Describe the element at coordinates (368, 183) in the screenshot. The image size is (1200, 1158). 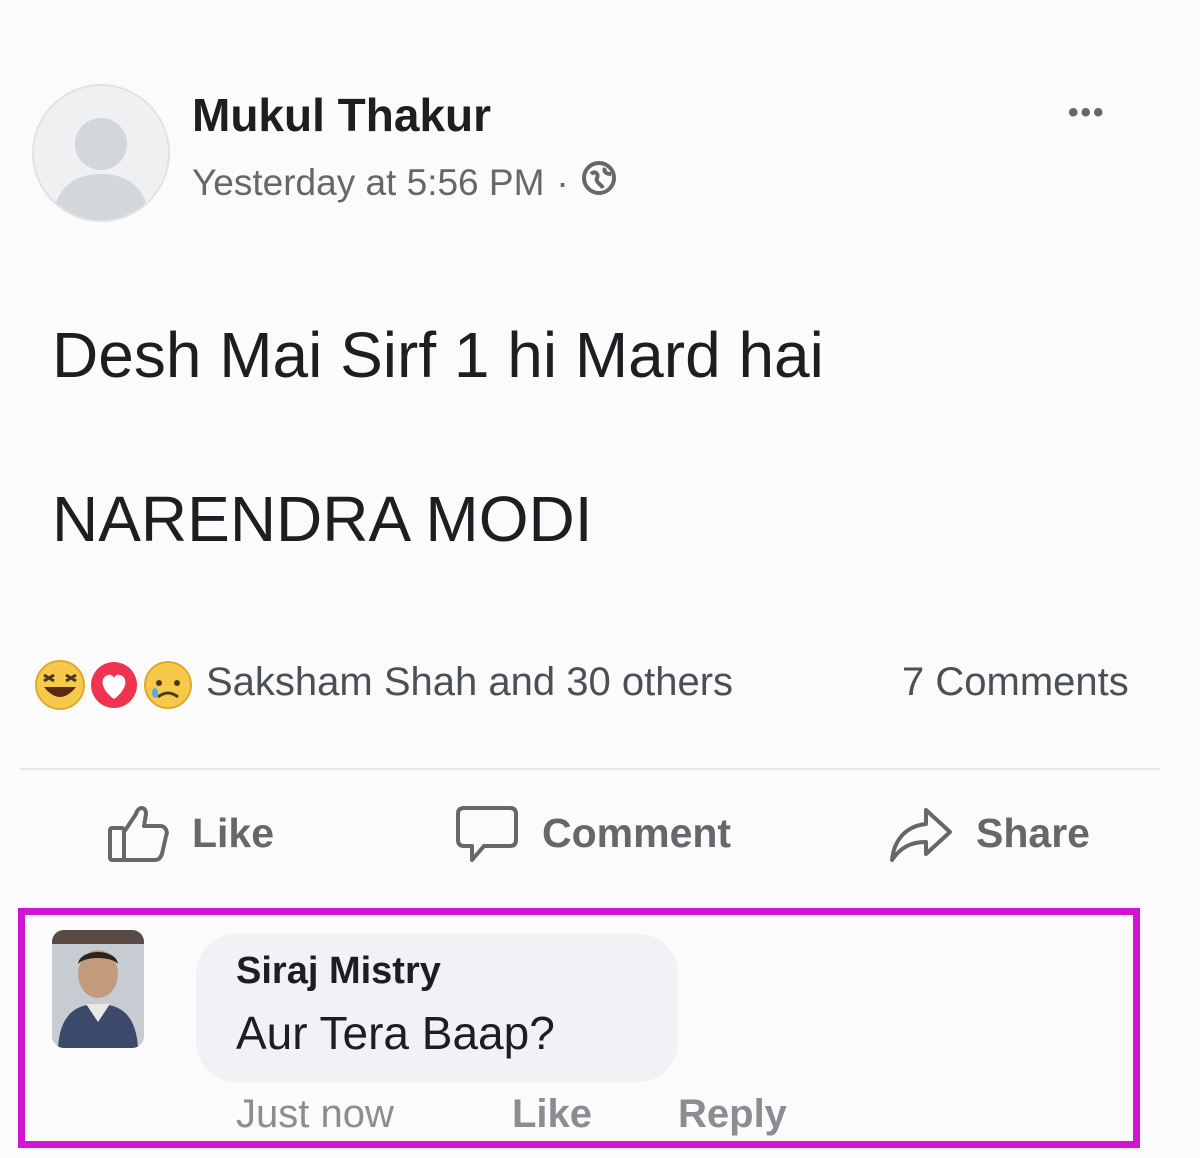
I see `post-timestamp: Yesterday at 5:56 PM` at that location.